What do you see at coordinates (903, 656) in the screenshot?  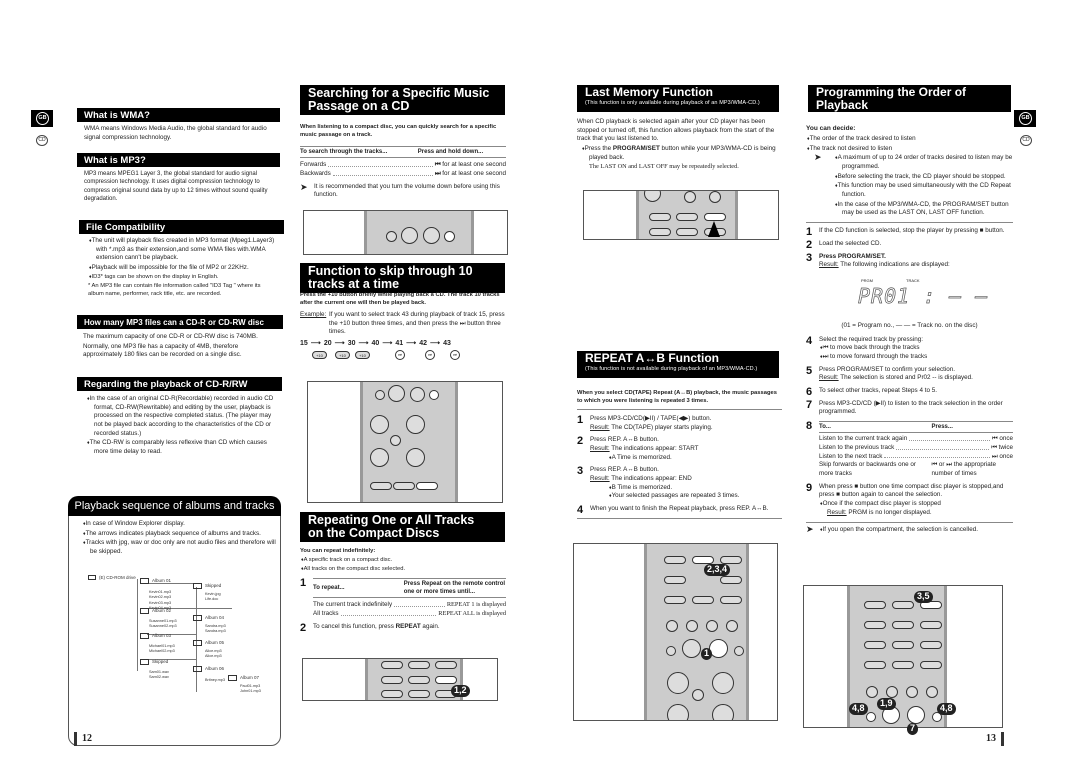 I see `remote-illustration-programming: 3,5 4,8 1,9 4,8` at bounding box center [903, 656].